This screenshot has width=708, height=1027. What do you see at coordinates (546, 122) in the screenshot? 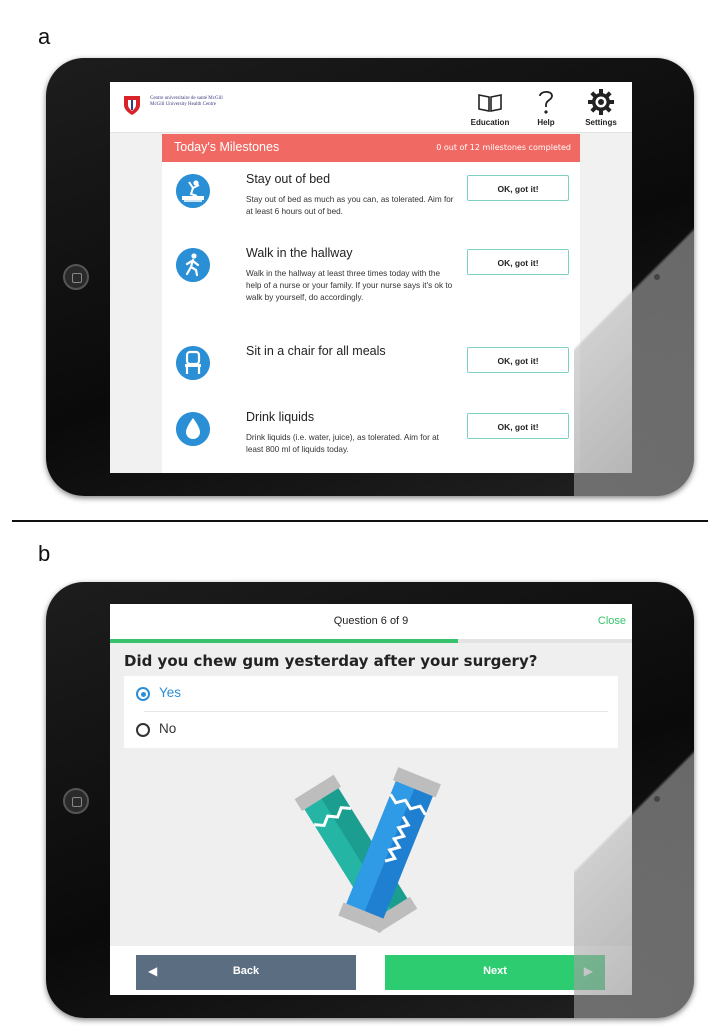
I see `nav-help-label: Help` at bounding box center [546, 122].